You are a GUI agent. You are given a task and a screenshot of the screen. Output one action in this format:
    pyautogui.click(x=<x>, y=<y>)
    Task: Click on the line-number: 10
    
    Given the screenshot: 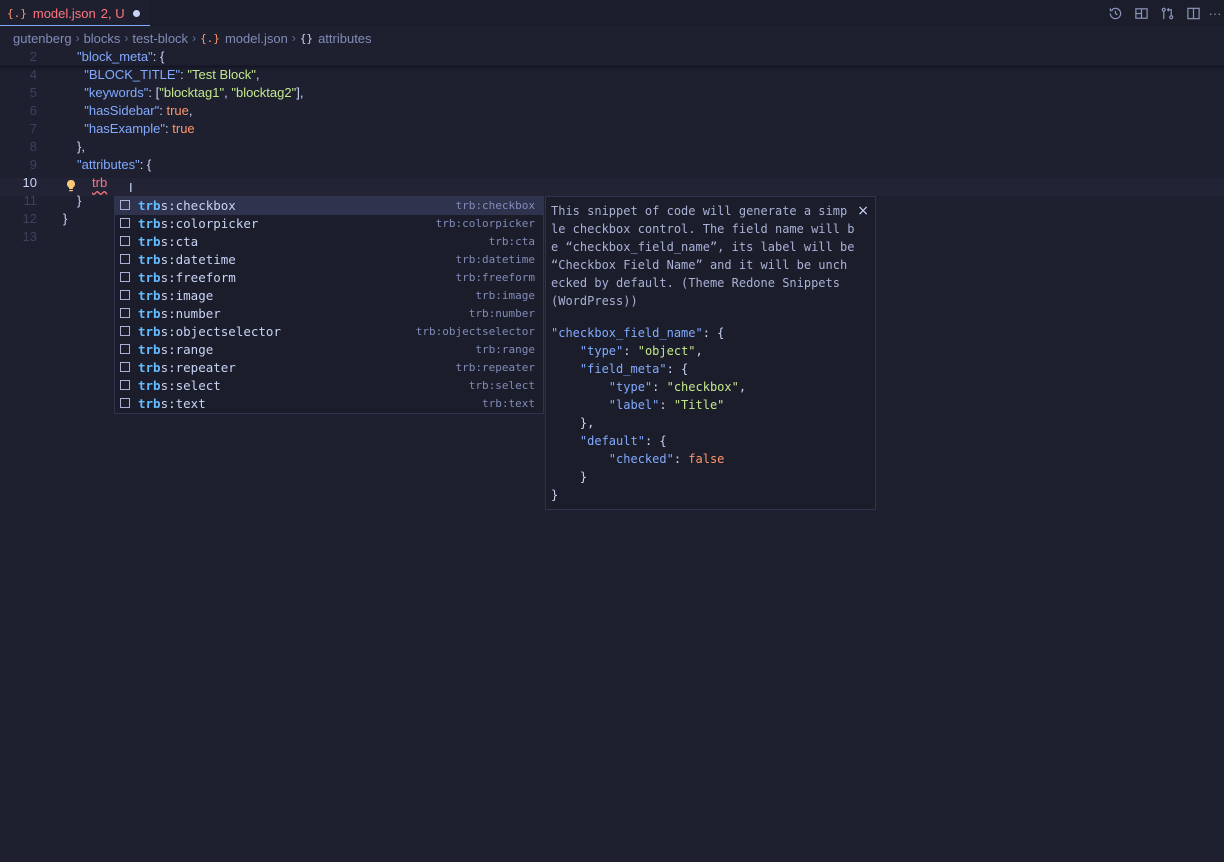 What is the action you would take?
    pyautogui.click(x=29, y=182)
    